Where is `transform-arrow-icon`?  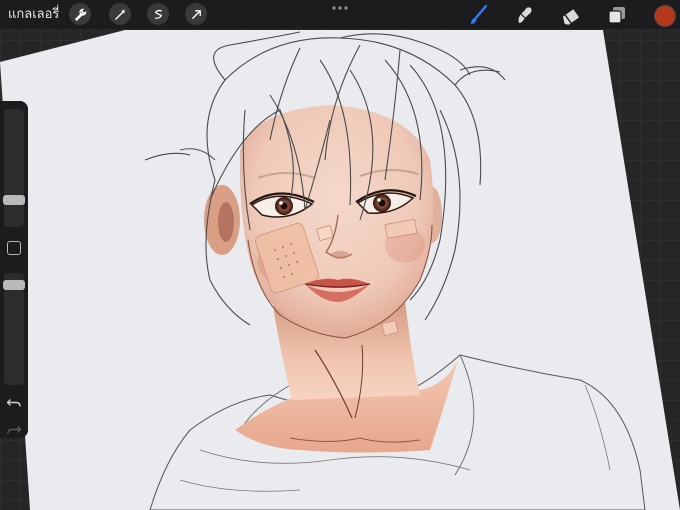 transform-arrow-icon is located at coordinates (196, 14).